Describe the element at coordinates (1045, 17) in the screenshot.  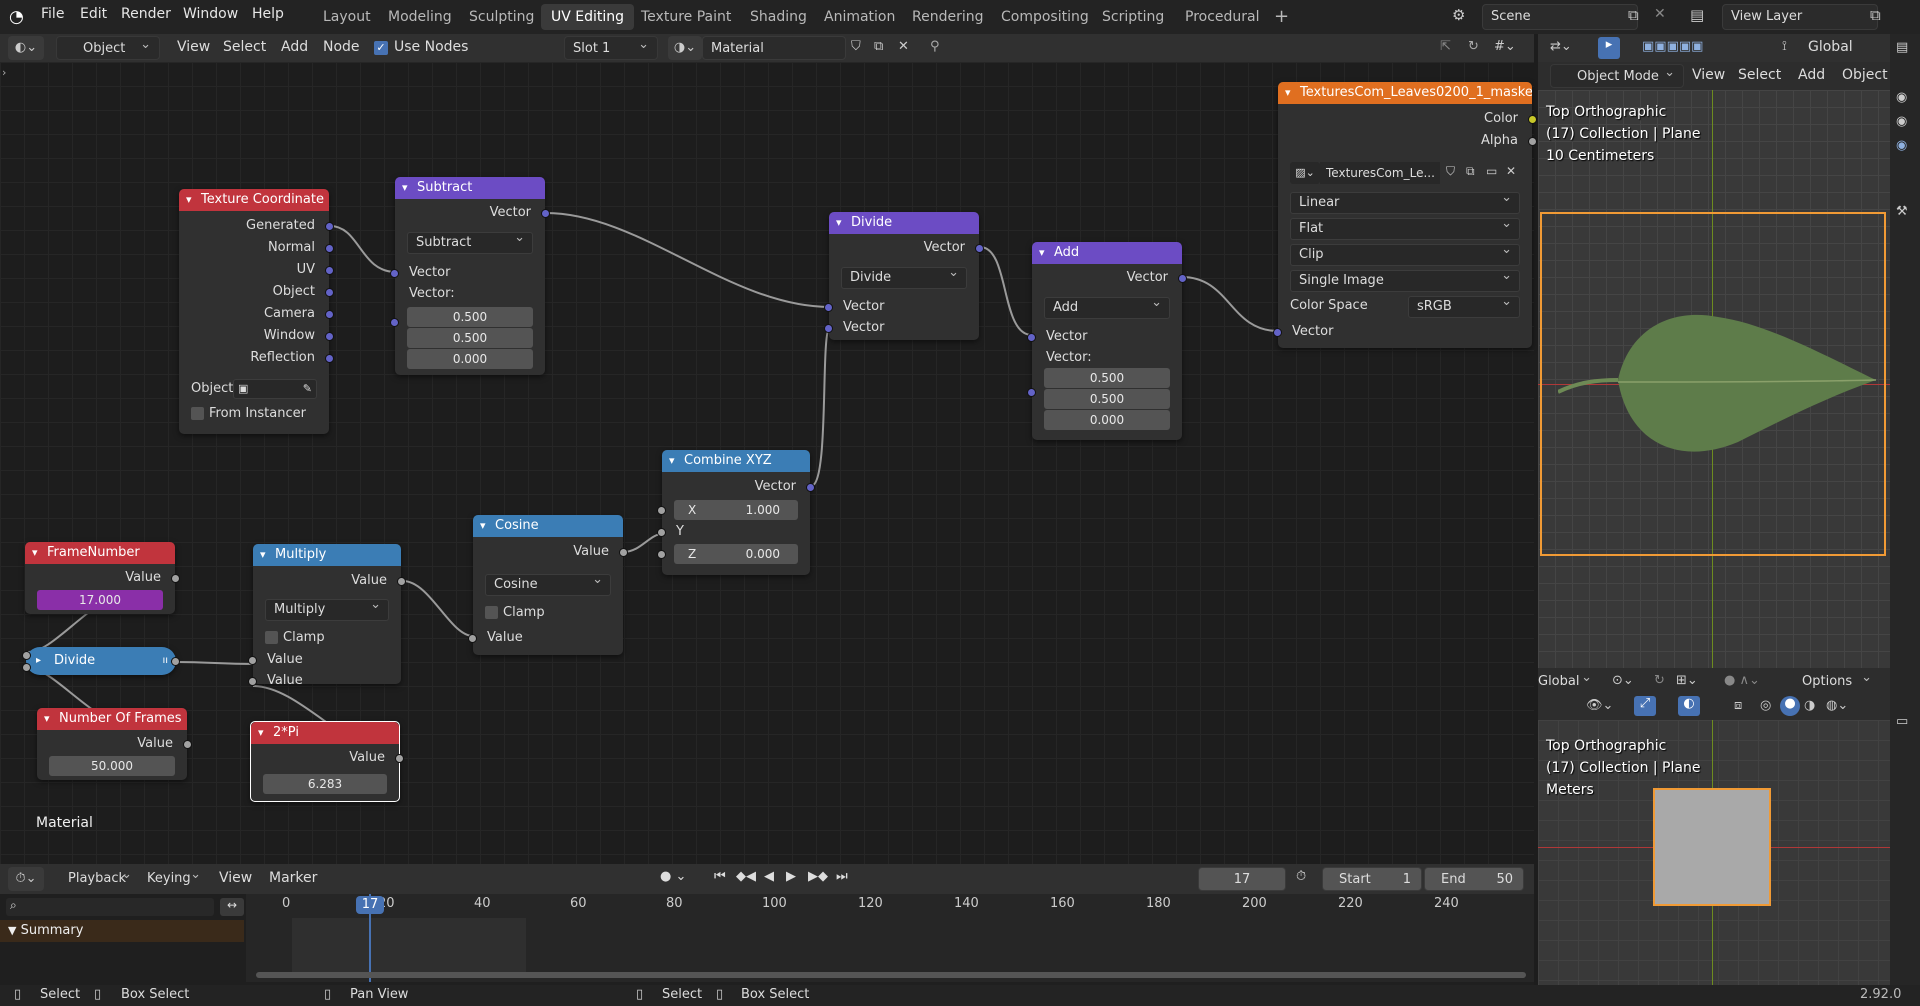
I see `tab-compositing: Compositing` at that location.